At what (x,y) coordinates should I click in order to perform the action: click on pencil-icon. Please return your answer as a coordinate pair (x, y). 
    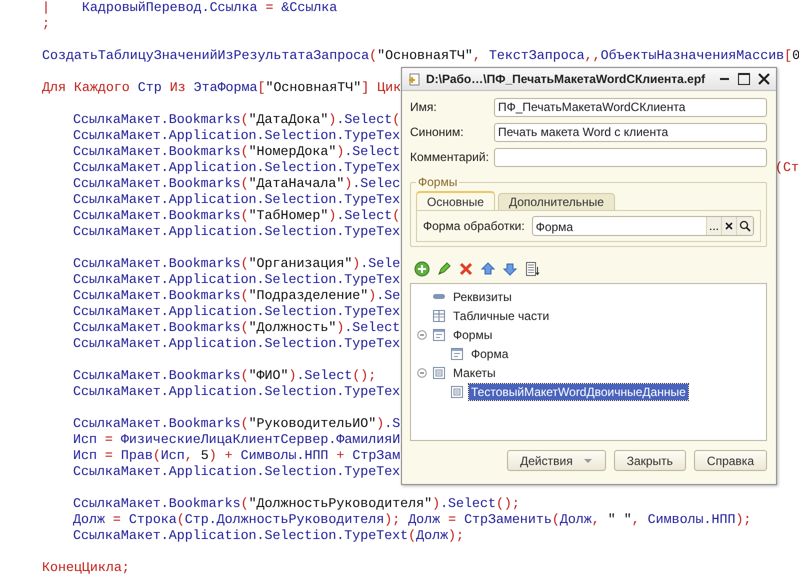
    Looking at the image, I should click on (444, 269).